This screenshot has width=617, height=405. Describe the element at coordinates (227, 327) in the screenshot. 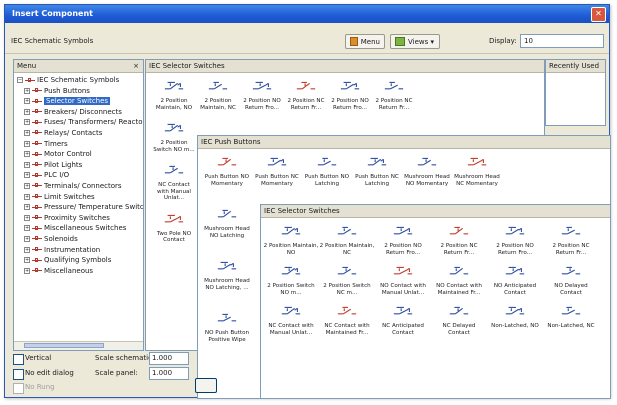

I see `symbol-tile: NO Push Button Positive Wipe` at that location.